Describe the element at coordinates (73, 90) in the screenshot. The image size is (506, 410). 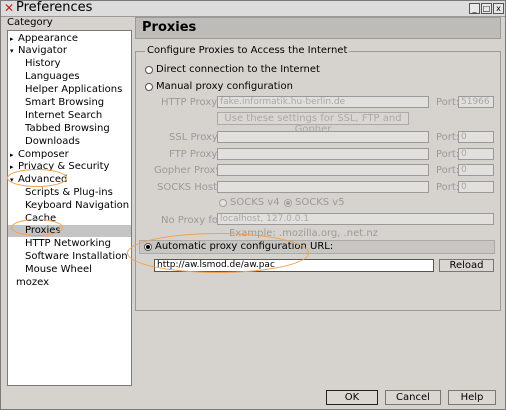
I see `tree-item-helper-applications: Helper Applications` at that location.